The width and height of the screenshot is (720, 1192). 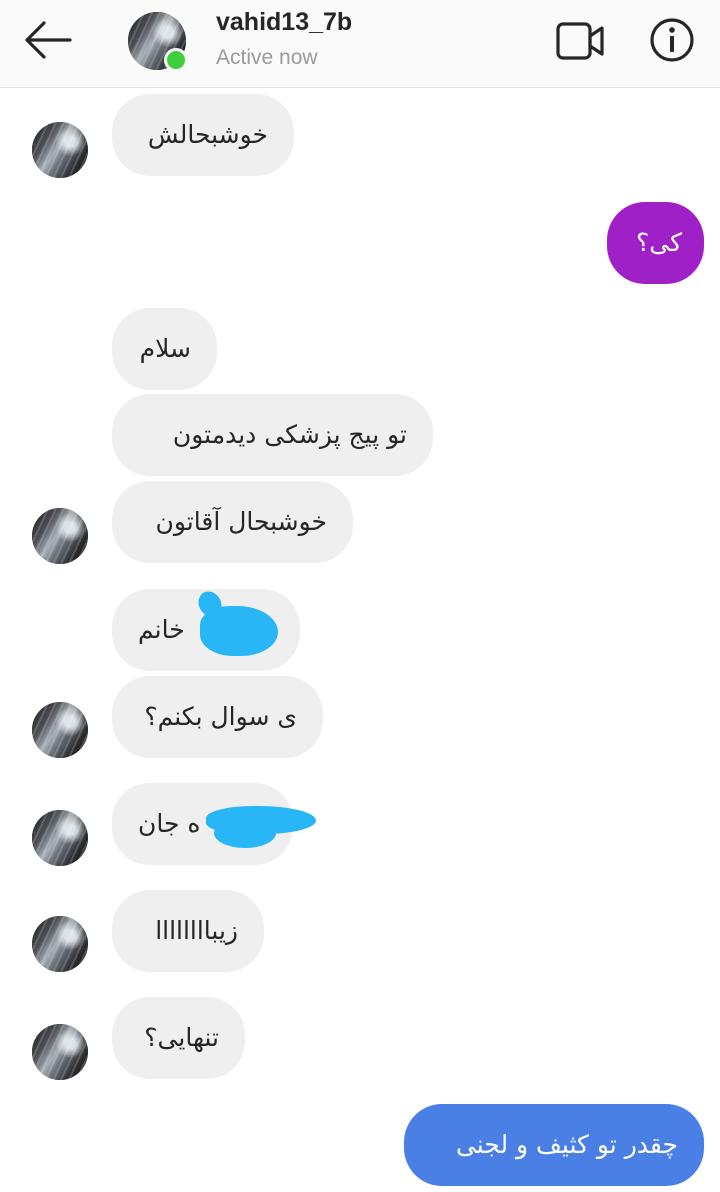 I want to click on received-message: خوشبحال آقاتون, so click(x=232, y=522).